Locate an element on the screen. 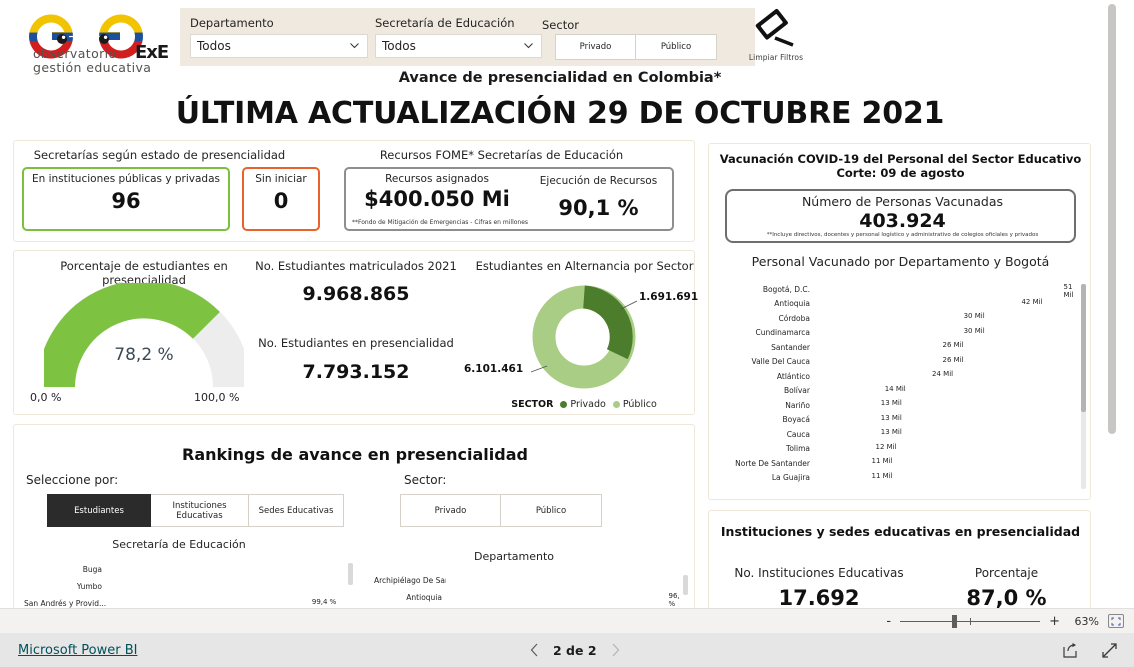 This screenshot has width=1134, height=667. bar-value: 30 Mil is located at coordinates (974, 316).